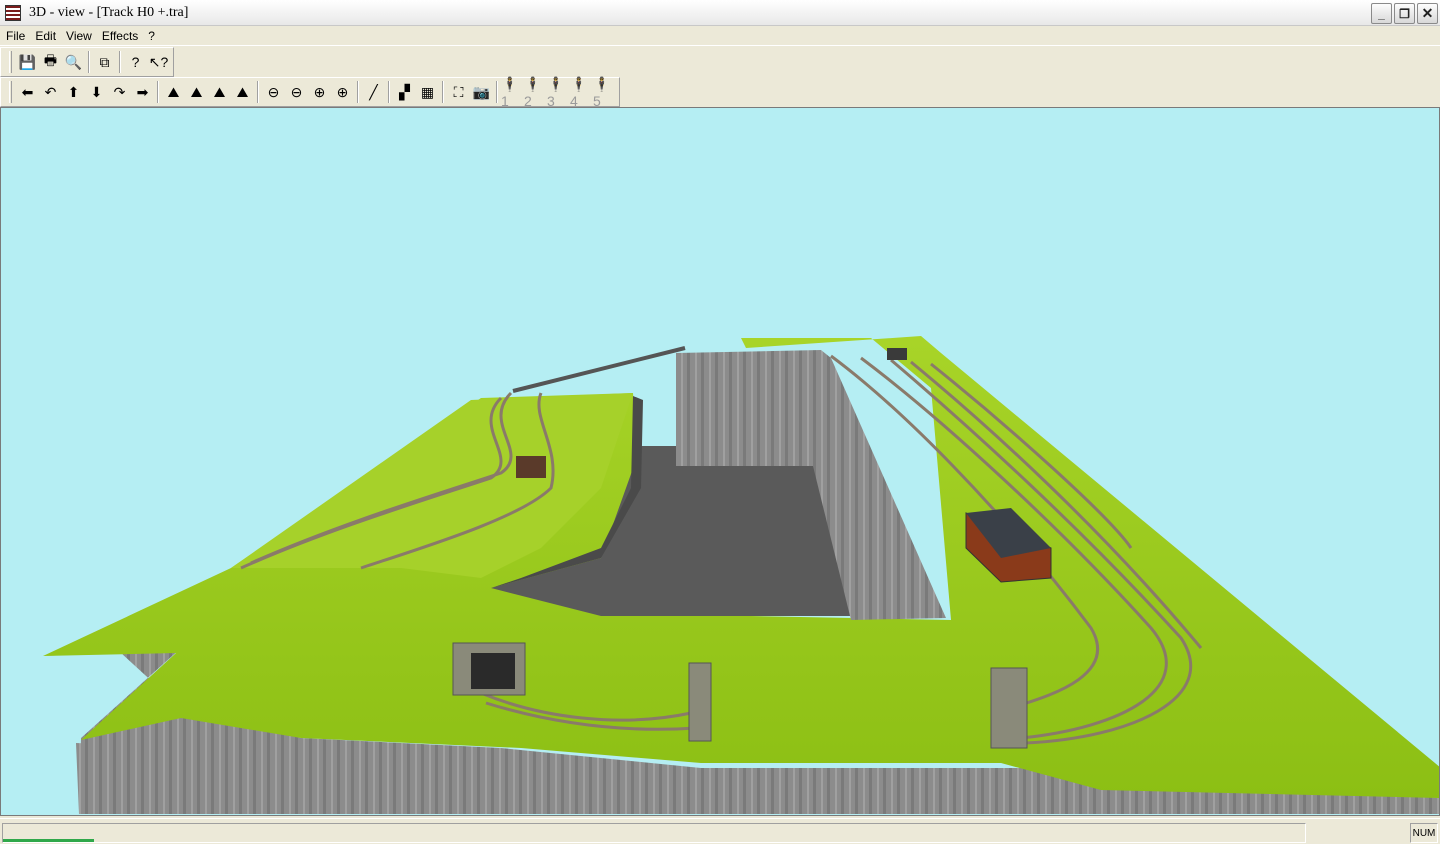 Image resolution: width=1440 pixels, height=844 pixels. What do you see at coordinates (1009, 708) in the screenshot?
I see `tunnel-portal-right` at bounding box center [1009, 708].